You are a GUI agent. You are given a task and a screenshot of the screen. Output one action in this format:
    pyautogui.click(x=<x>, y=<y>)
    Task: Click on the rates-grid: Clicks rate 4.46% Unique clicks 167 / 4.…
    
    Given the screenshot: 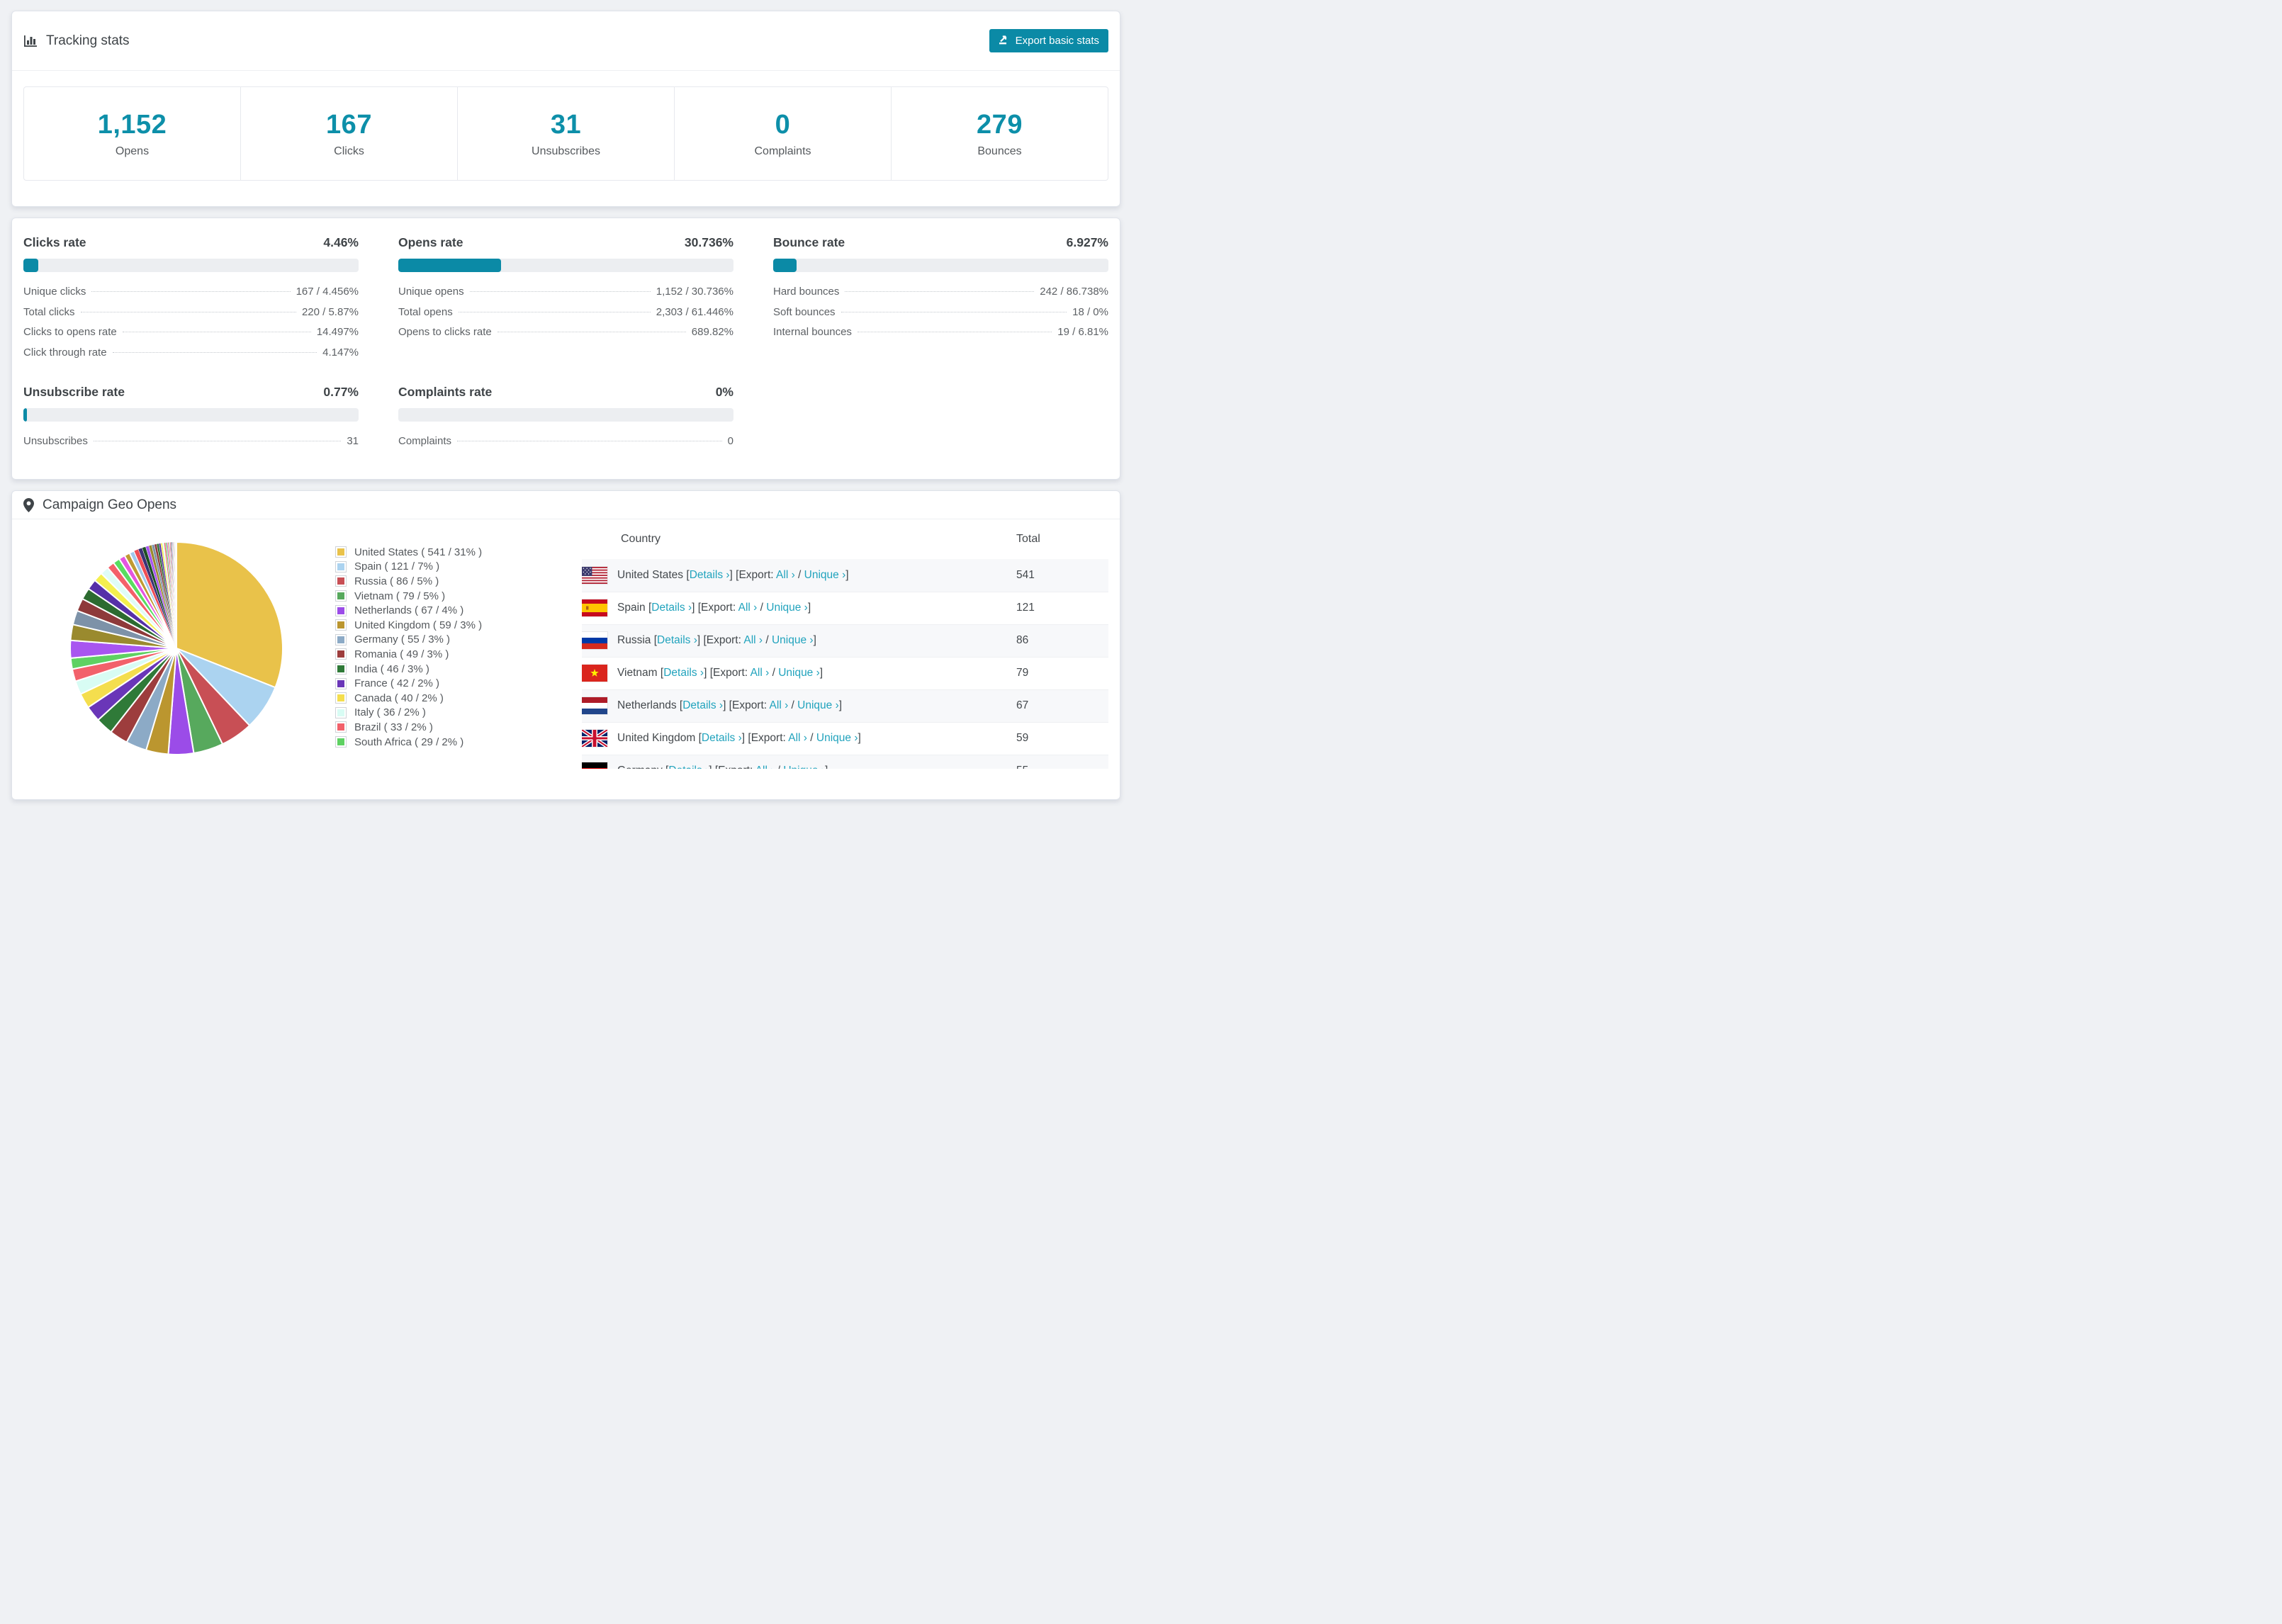 What is the action you would take?
    pyautogui.click(x=565, y=346)
    